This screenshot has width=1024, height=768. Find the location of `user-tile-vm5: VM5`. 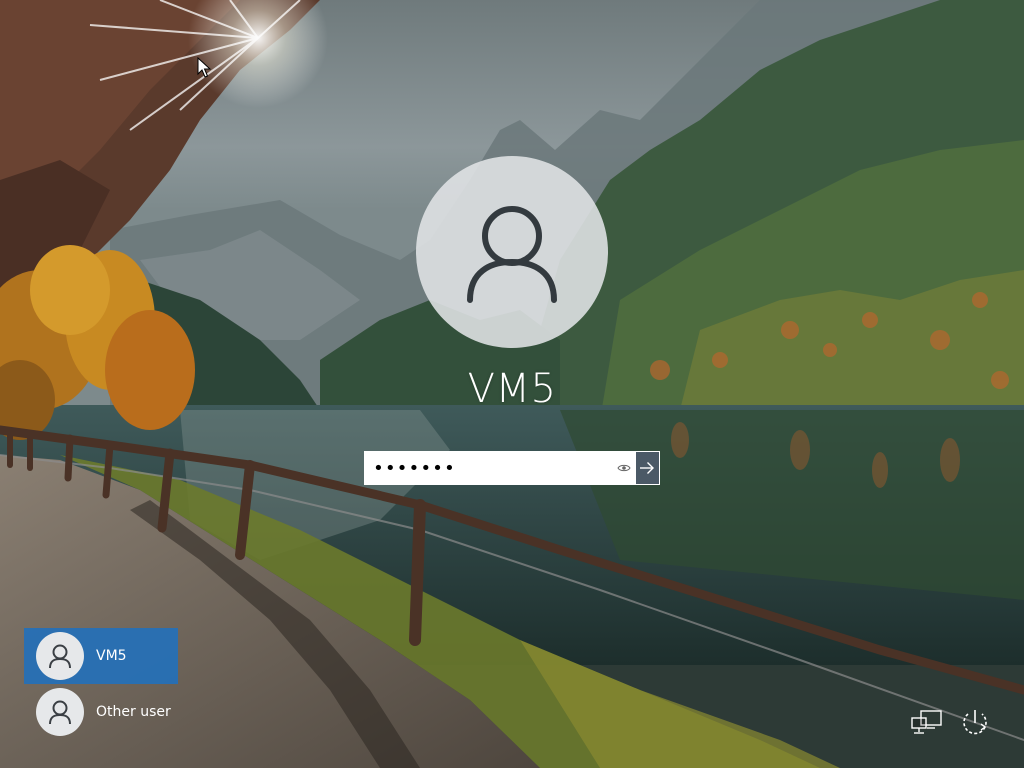

user-tile-vm5: VM5 is located at coordinates (101, 656).